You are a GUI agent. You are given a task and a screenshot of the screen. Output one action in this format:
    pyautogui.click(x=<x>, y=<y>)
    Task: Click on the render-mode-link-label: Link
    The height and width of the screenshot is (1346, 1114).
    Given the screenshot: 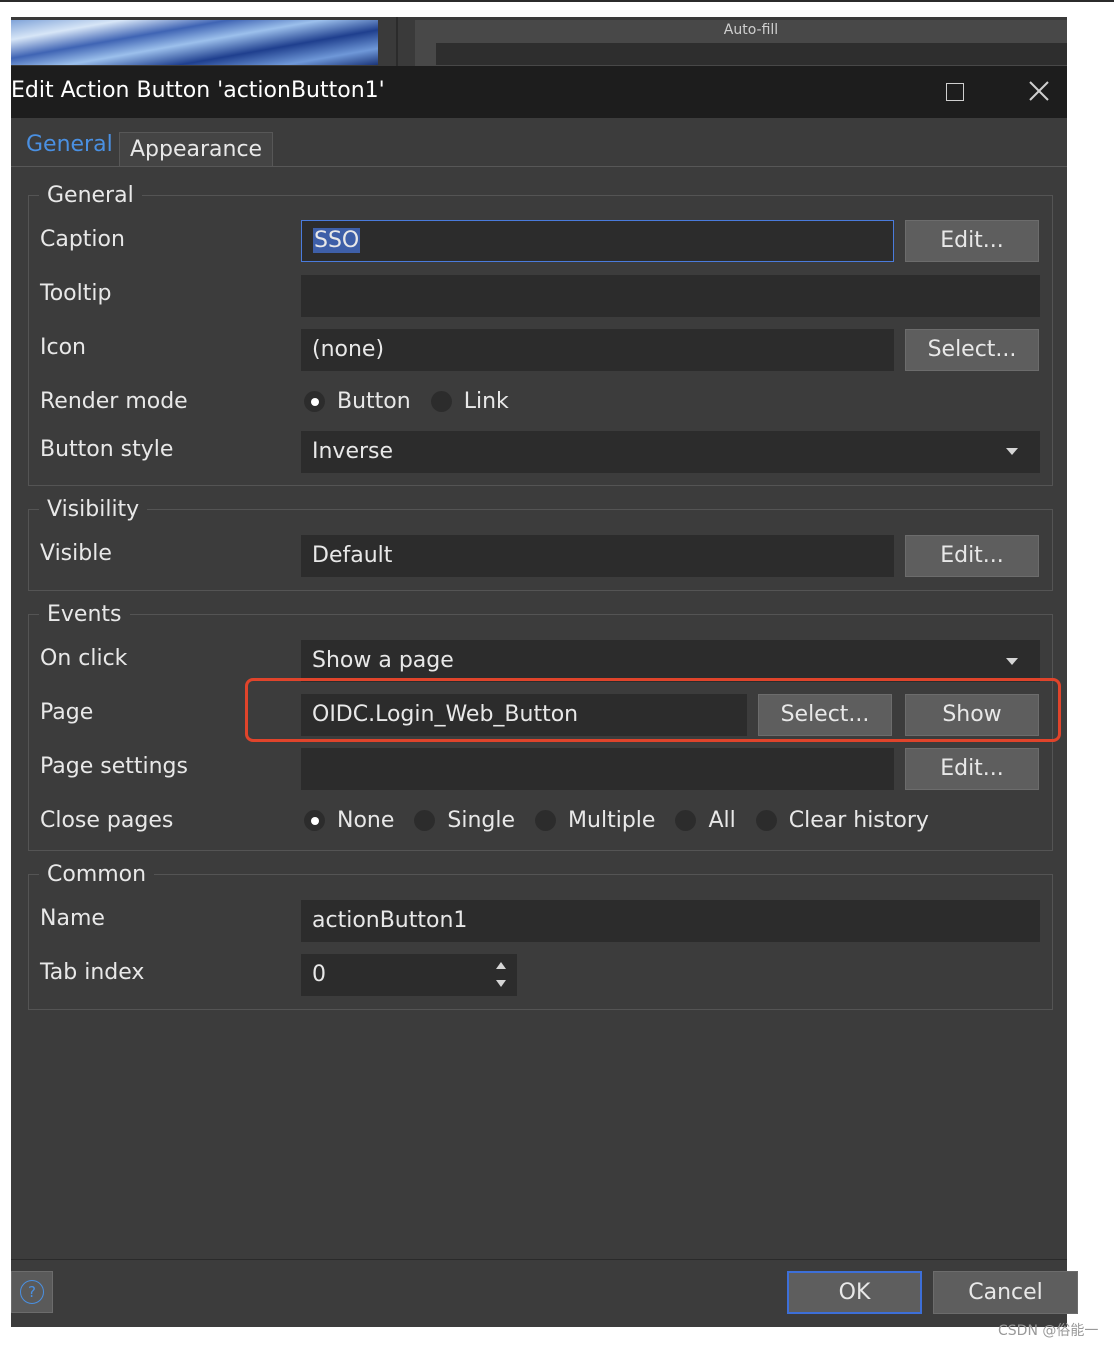 What is the action you would take?
    pyautogui.click(x=486, y=401)
    